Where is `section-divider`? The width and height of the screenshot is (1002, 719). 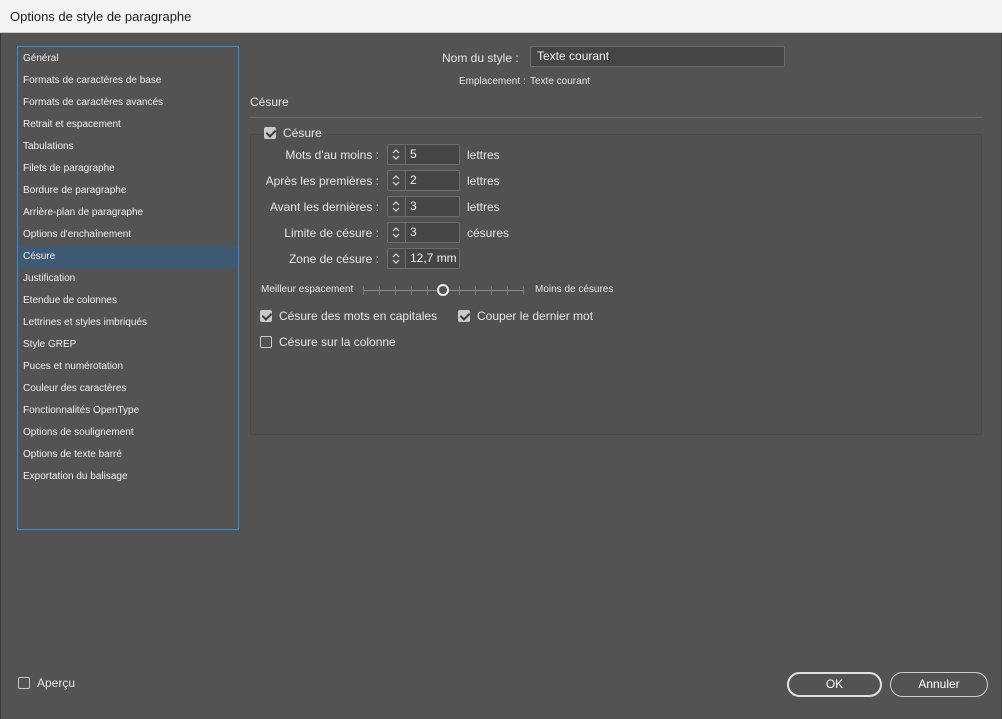
section-divider is located at coordinates (616, 117).